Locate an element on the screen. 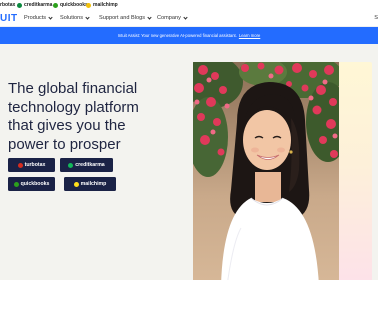 Image resolution: width=378 pixels, height=320 pixels. mailchimp-brand-label: mailchimp is located at coordinates (105, 5).